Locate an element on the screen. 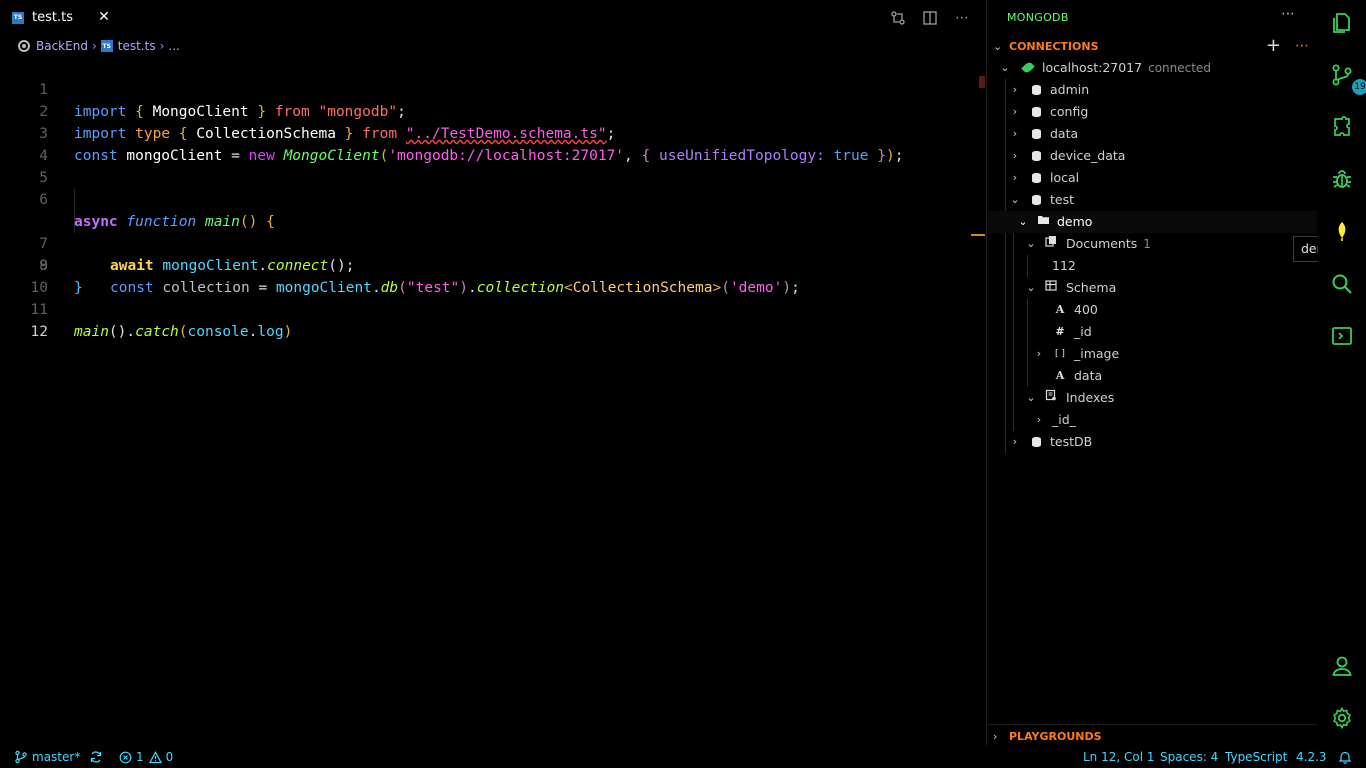 This screenshot has height=768, width=1366. documents-count: 1 is located at coordinates (1147, 244).